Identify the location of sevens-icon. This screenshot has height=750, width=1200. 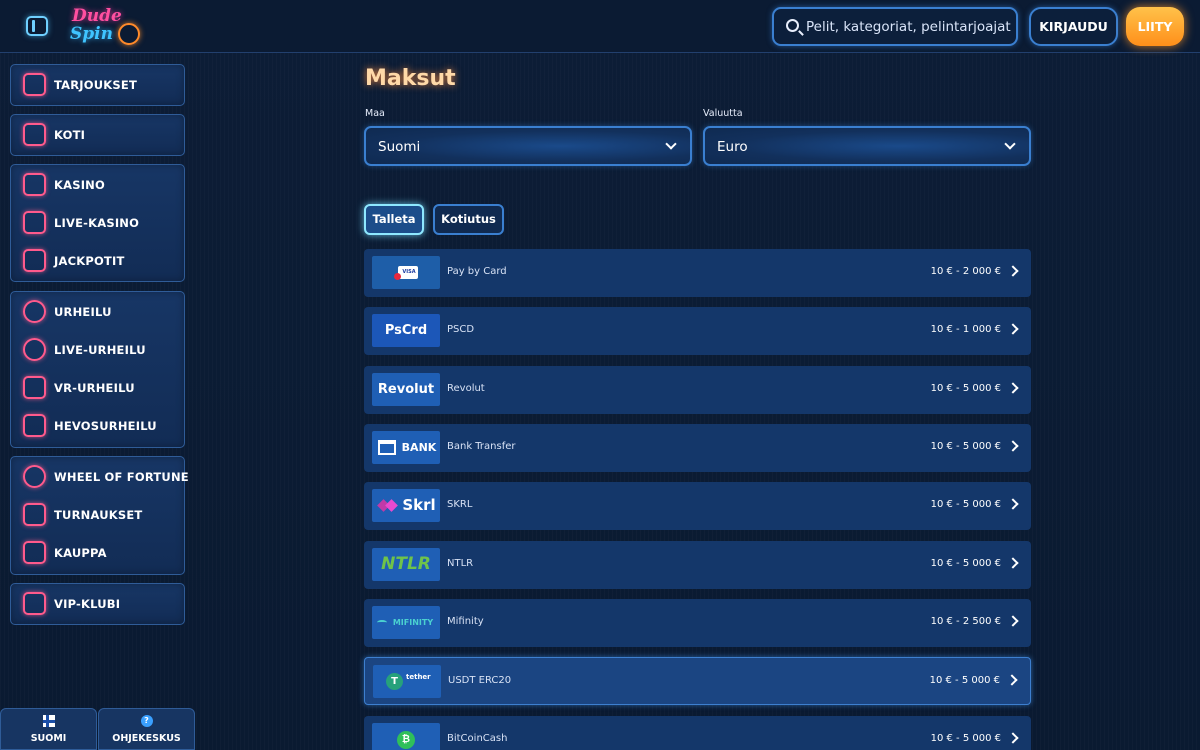
(34, 260).